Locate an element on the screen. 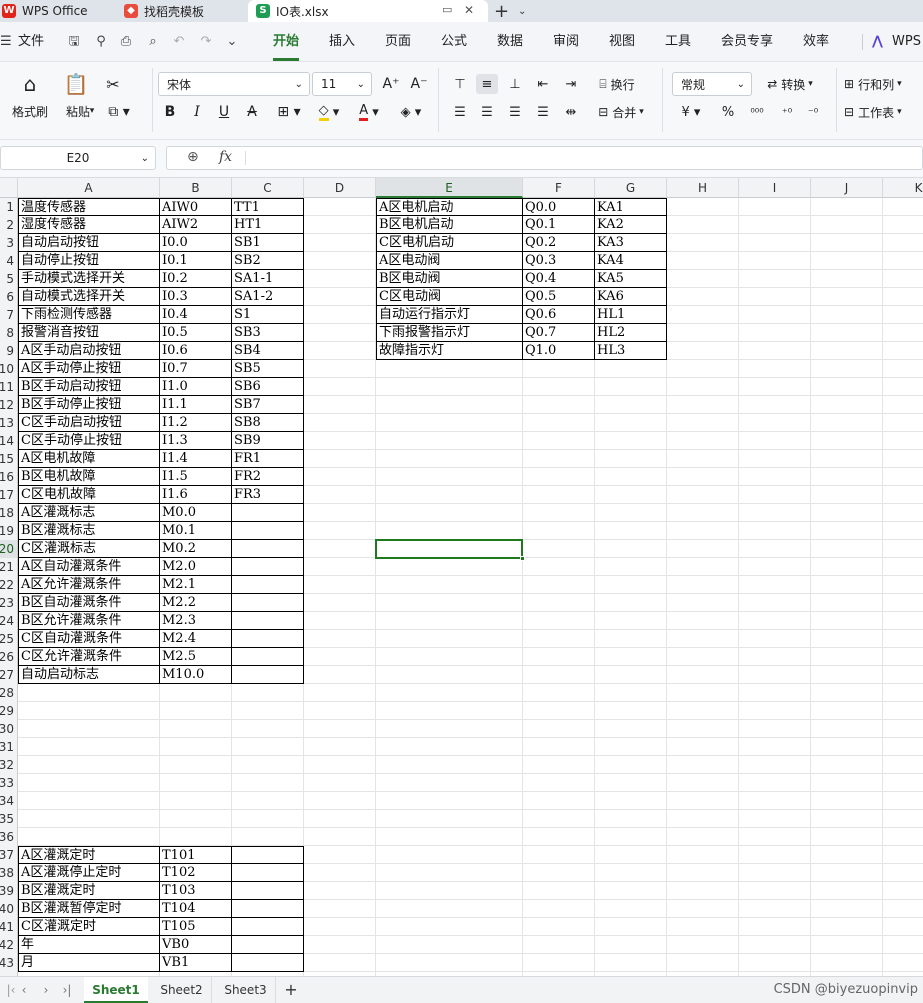 The image size is (923, 1003). io-input-cell: M0.0 is located at coordinates (196, 513).